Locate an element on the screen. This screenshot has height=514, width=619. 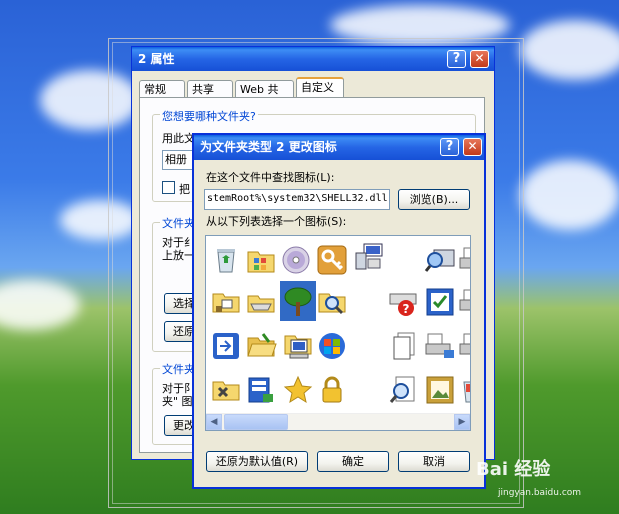
drive-icon is located at coordinates (261, 302).